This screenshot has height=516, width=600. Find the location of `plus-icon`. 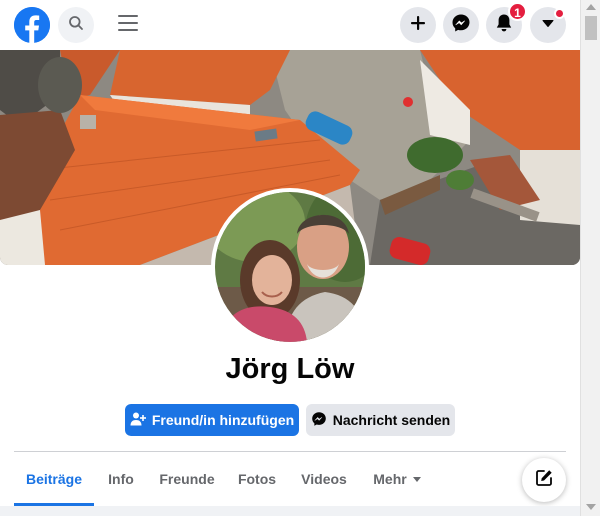

plus-icon is located at coordinates (418, 25).